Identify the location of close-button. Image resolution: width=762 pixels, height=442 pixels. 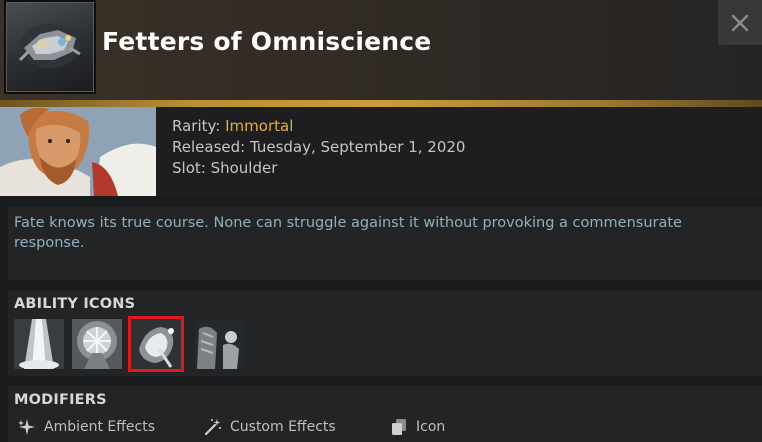
(740, 22).